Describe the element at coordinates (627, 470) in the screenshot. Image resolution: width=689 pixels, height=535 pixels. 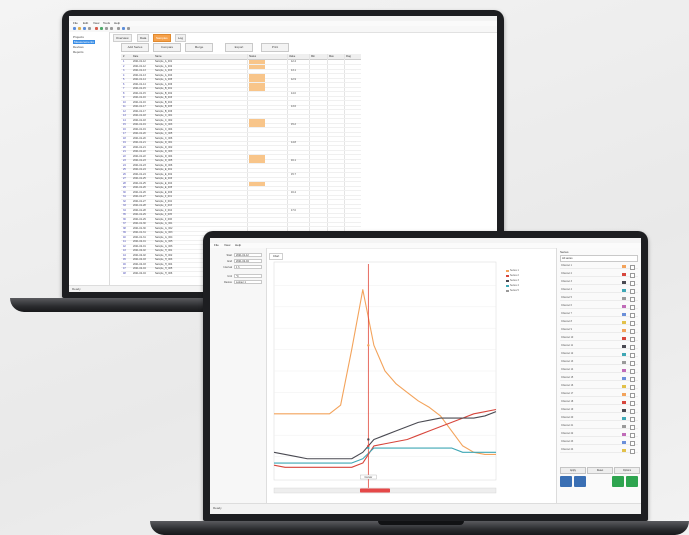
I see `options-button: Options` at that location.